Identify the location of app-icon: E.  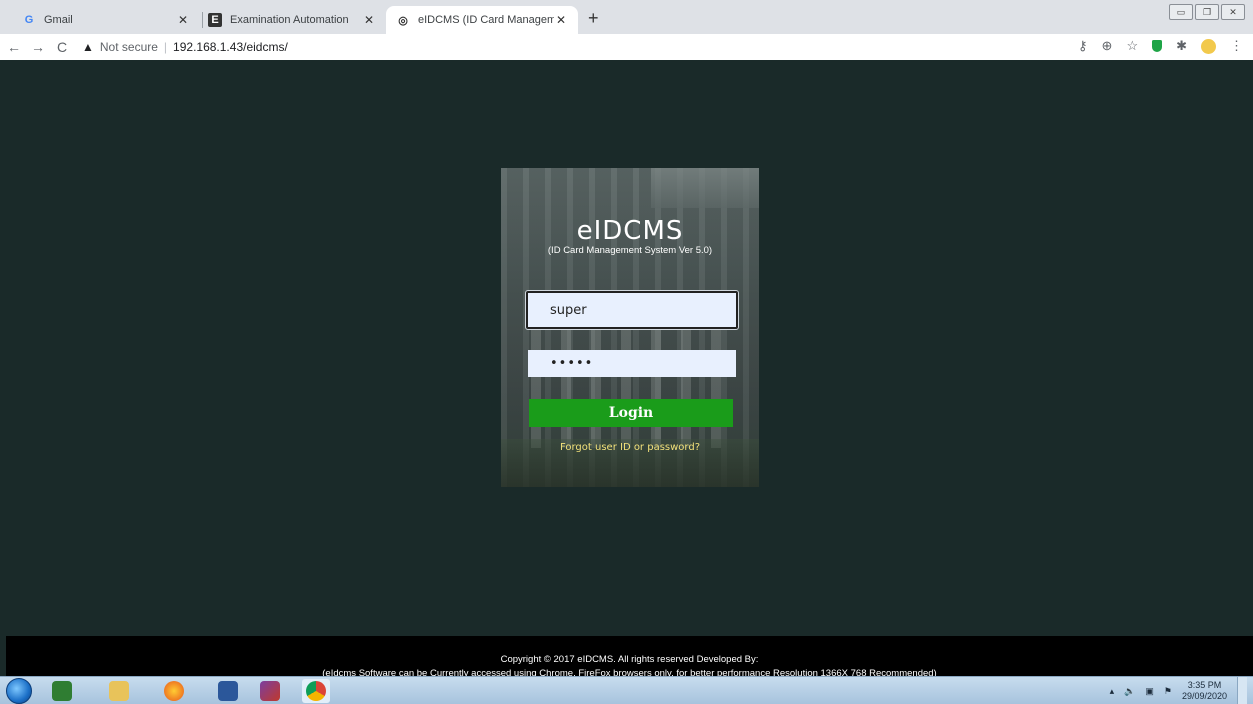
(215, 20).